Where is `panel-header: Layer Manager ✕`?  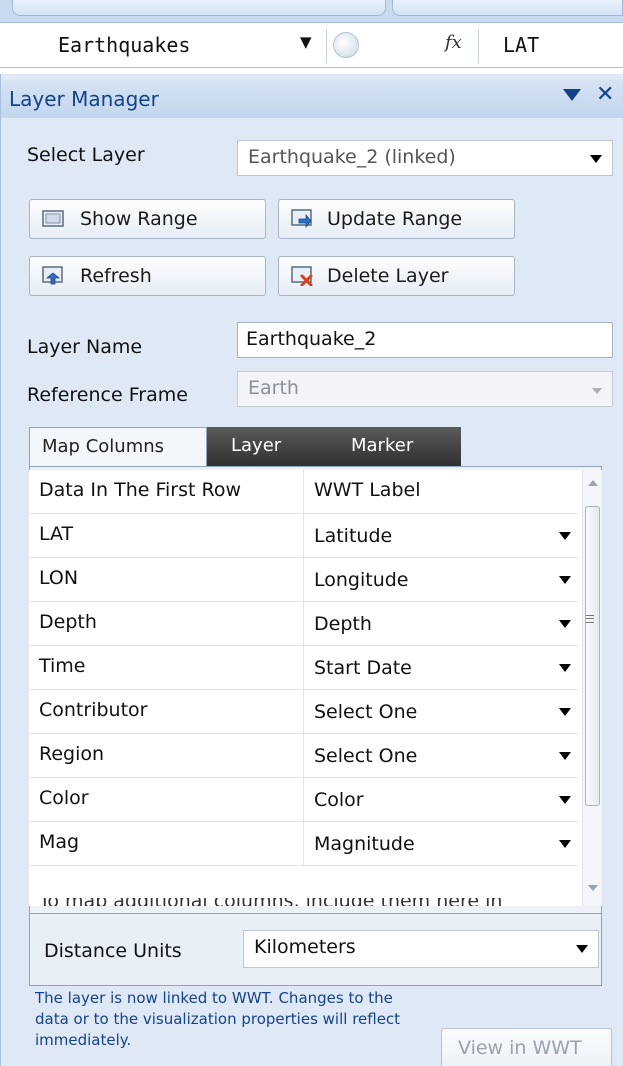
panel-header: Layer Manager ✕ is located at coordinates (312, 99).